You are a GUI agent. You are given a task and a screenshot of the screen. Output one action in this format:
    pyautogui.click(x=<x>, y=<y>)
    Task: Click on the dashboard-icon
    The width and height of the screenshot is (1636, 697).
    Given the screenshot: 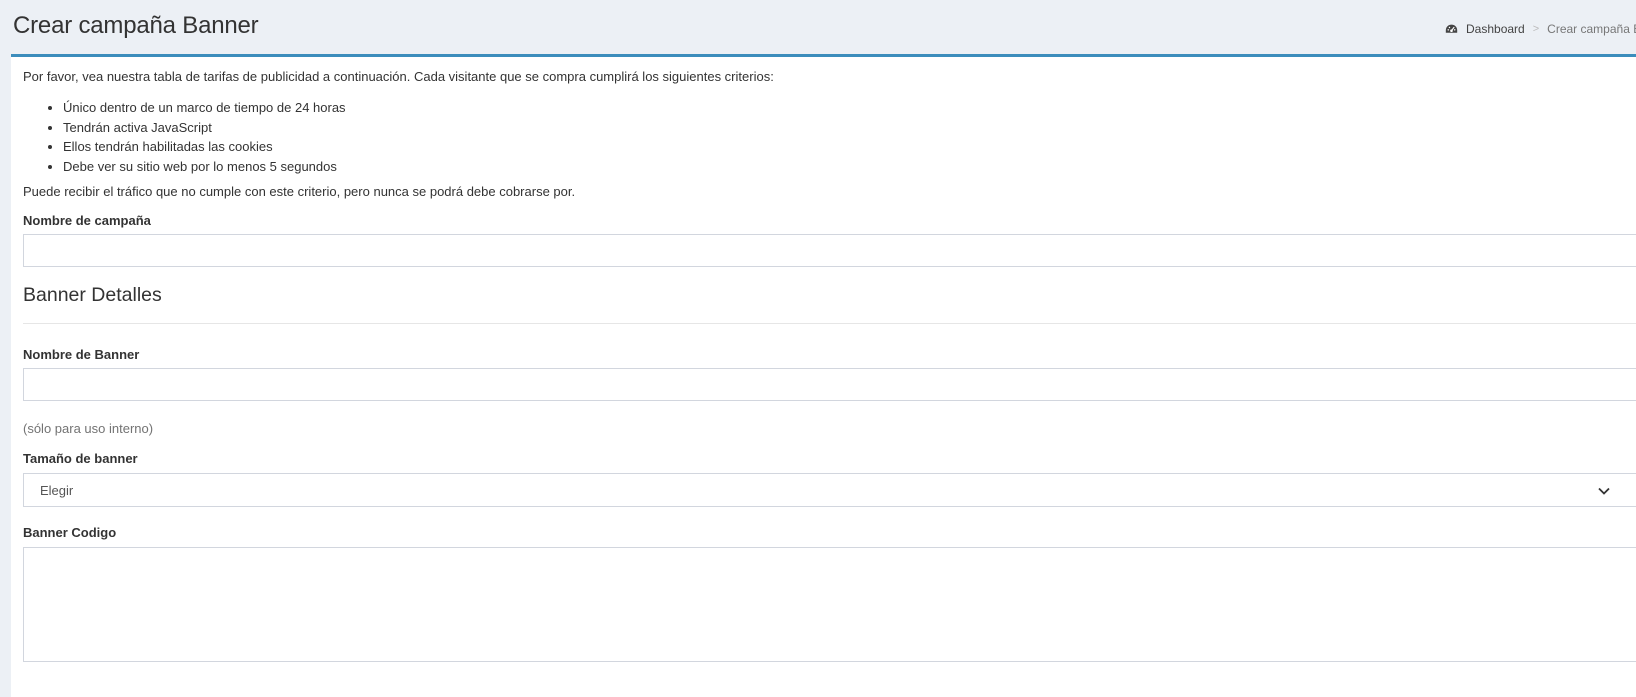 What is the action you would take?
    pyautogui.click(x=1451, y=29)
    